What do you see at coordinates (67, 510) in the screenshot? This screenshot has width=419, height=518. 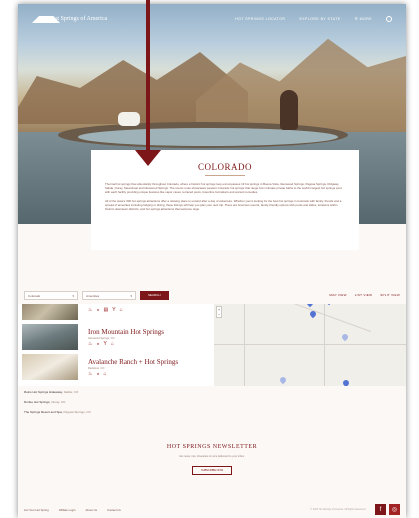 I see `footer-link-affiliate-login: Affiliate Login` at bounding box center [67, 510].